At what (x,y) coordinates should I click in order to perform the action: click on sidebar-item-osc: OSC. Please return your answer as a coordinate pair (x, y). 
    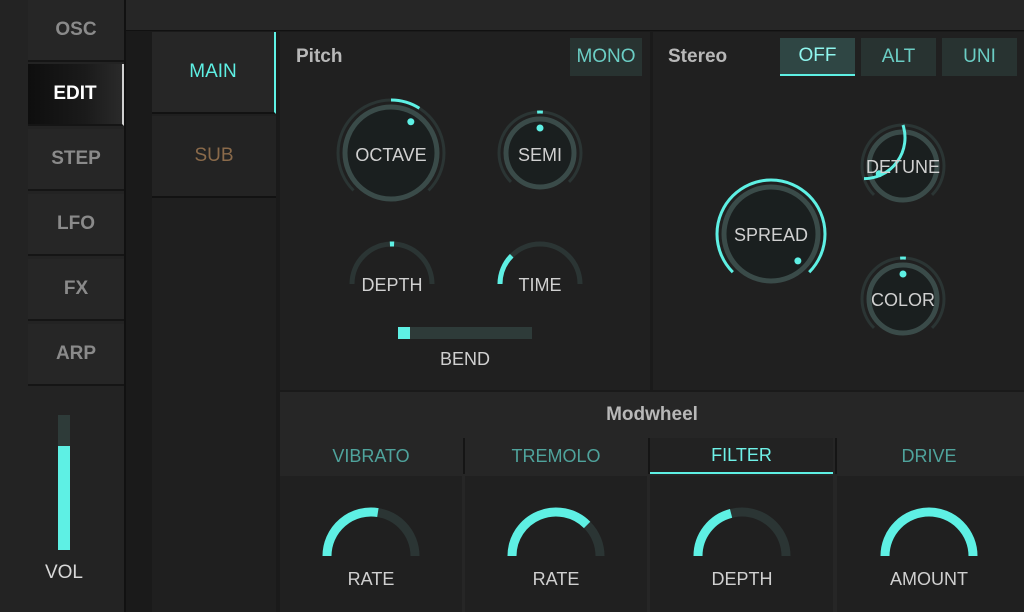
    Looking at the image, I should click on (76, 31).